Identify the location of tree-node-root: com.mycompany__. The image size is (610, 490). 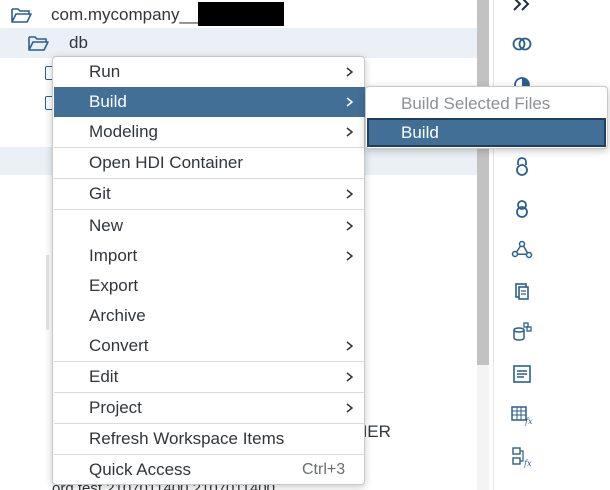
(238, 15).